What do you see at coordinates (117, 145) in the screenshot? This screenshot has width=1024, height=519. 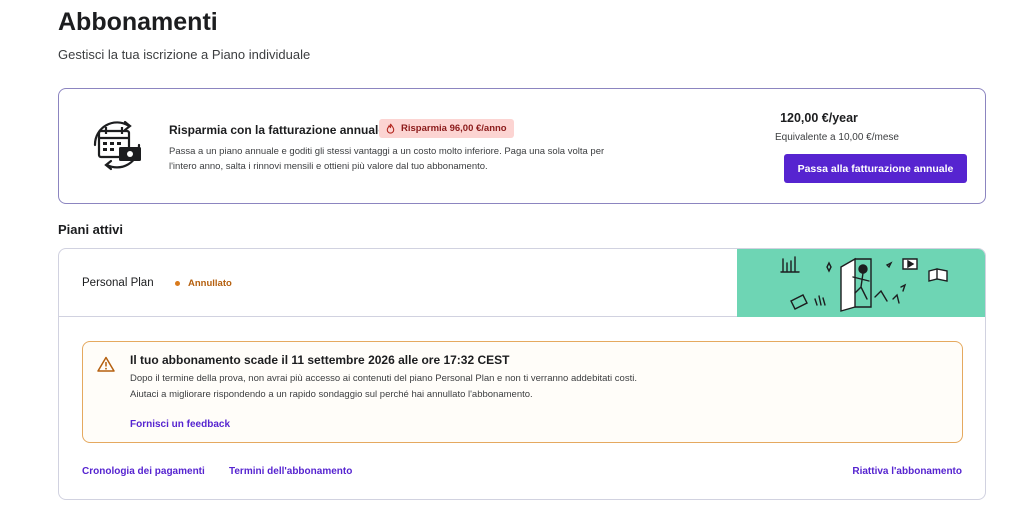 I see `calendar-billing-icon` at bounding box center [117, 145].